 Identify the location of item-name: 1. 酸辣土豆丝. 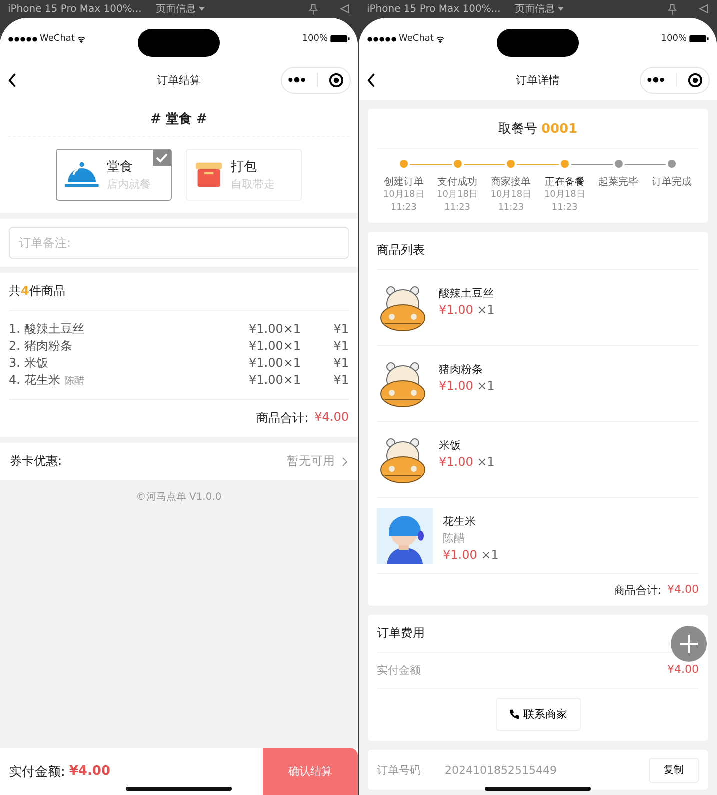
(46, 329).